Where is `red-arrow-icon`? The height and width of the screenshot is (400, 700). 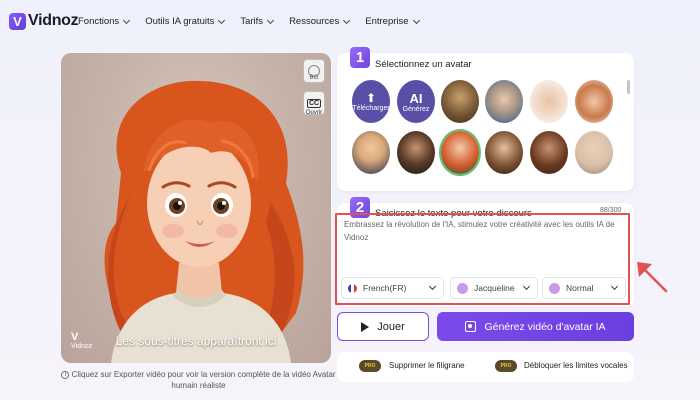 red-arrow-icon is located at coordinates (652, 277).